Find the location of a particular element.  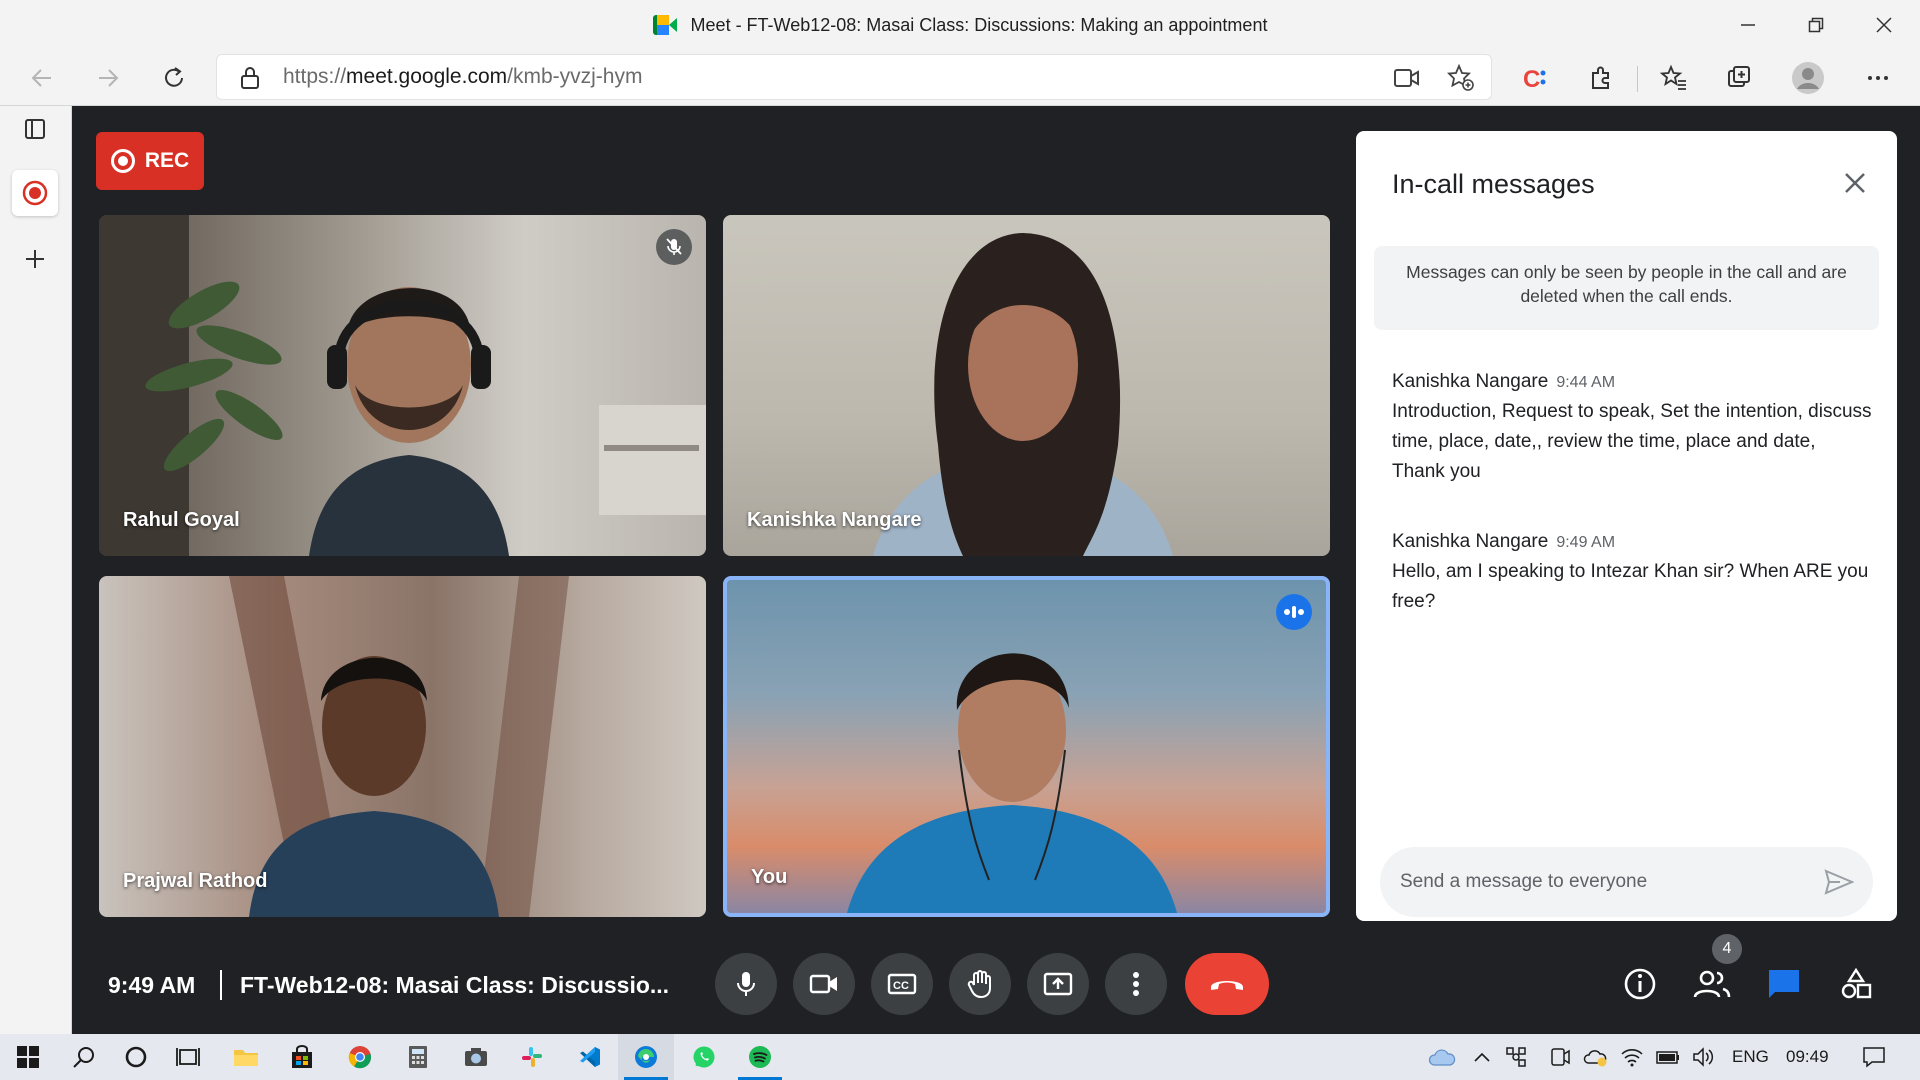

cortana-circle-icon is located at coordinates (136, 1057).